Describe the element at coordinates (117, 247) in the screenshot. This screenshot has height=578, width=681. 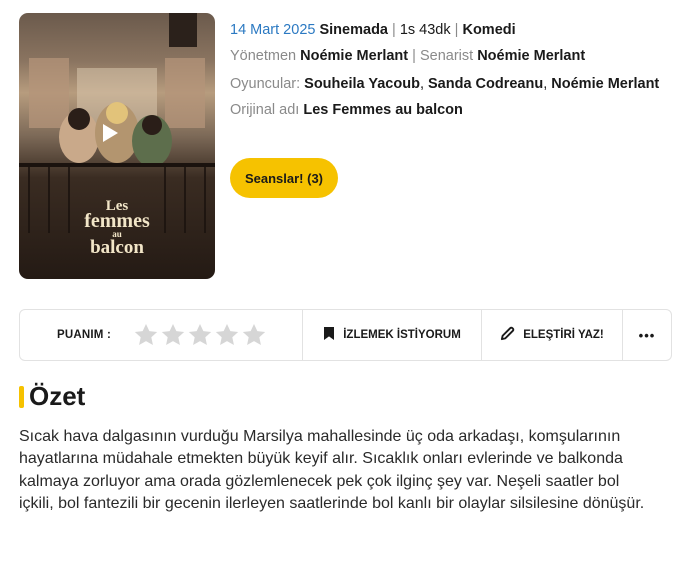
I see `poster-title-4: balcon` at that location.